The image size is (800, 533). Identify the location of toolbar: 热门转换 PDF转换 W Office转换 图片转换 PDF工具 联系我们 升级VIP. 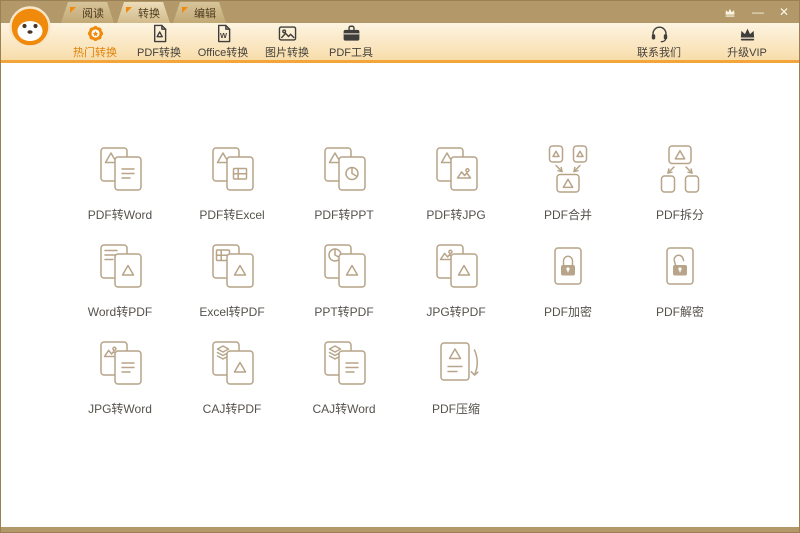
(400, 43).